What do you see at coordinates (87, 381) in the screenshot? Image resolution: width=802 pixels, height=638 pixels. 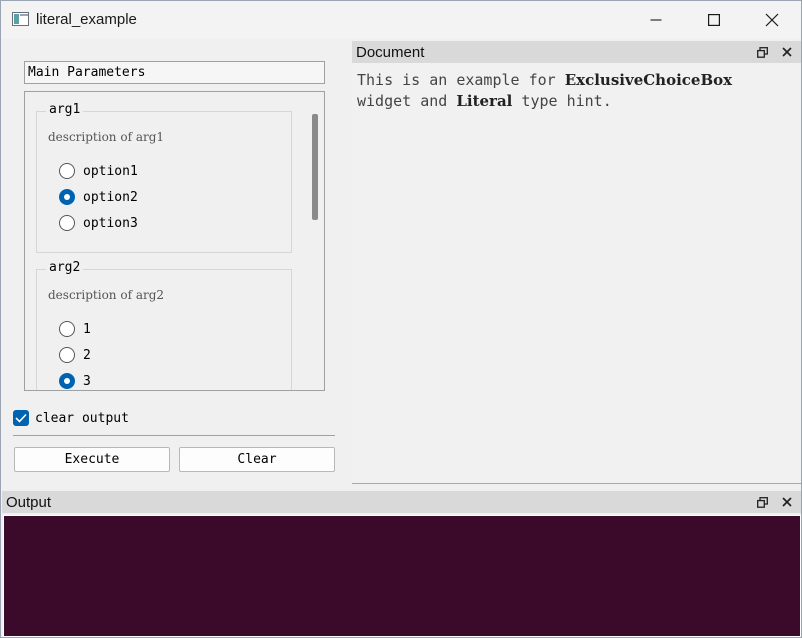 I see `radio-label: 3` at bounding box center [87, 381].